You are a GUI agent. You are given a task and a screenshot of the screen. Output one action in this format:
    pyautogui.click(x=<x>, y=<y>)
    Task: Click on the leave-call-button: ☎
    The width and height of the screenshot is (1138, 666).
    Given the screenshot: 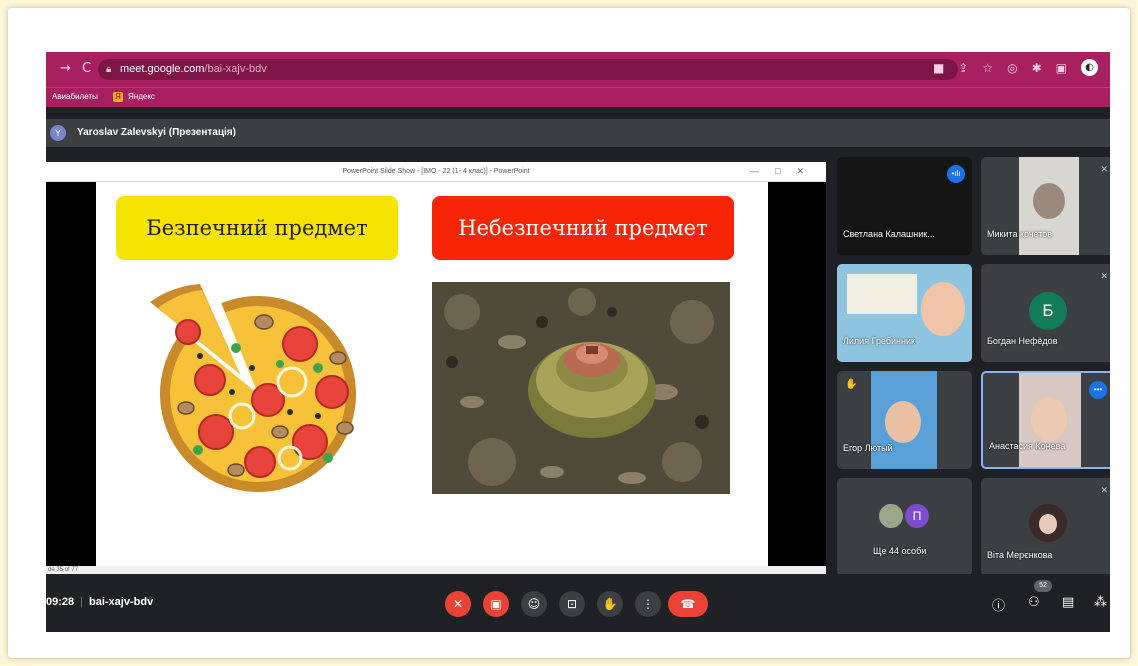 What is the action you would take?
    pyautogui.click(x=688, y=604)
    